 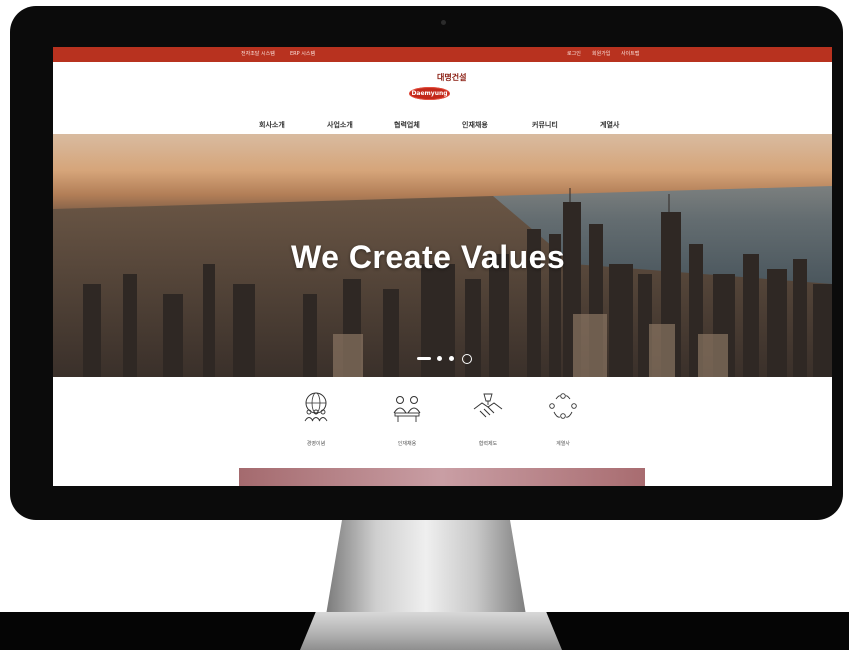 I want to click on nav-item-business: 사업소개, so click(x=340, y=125).